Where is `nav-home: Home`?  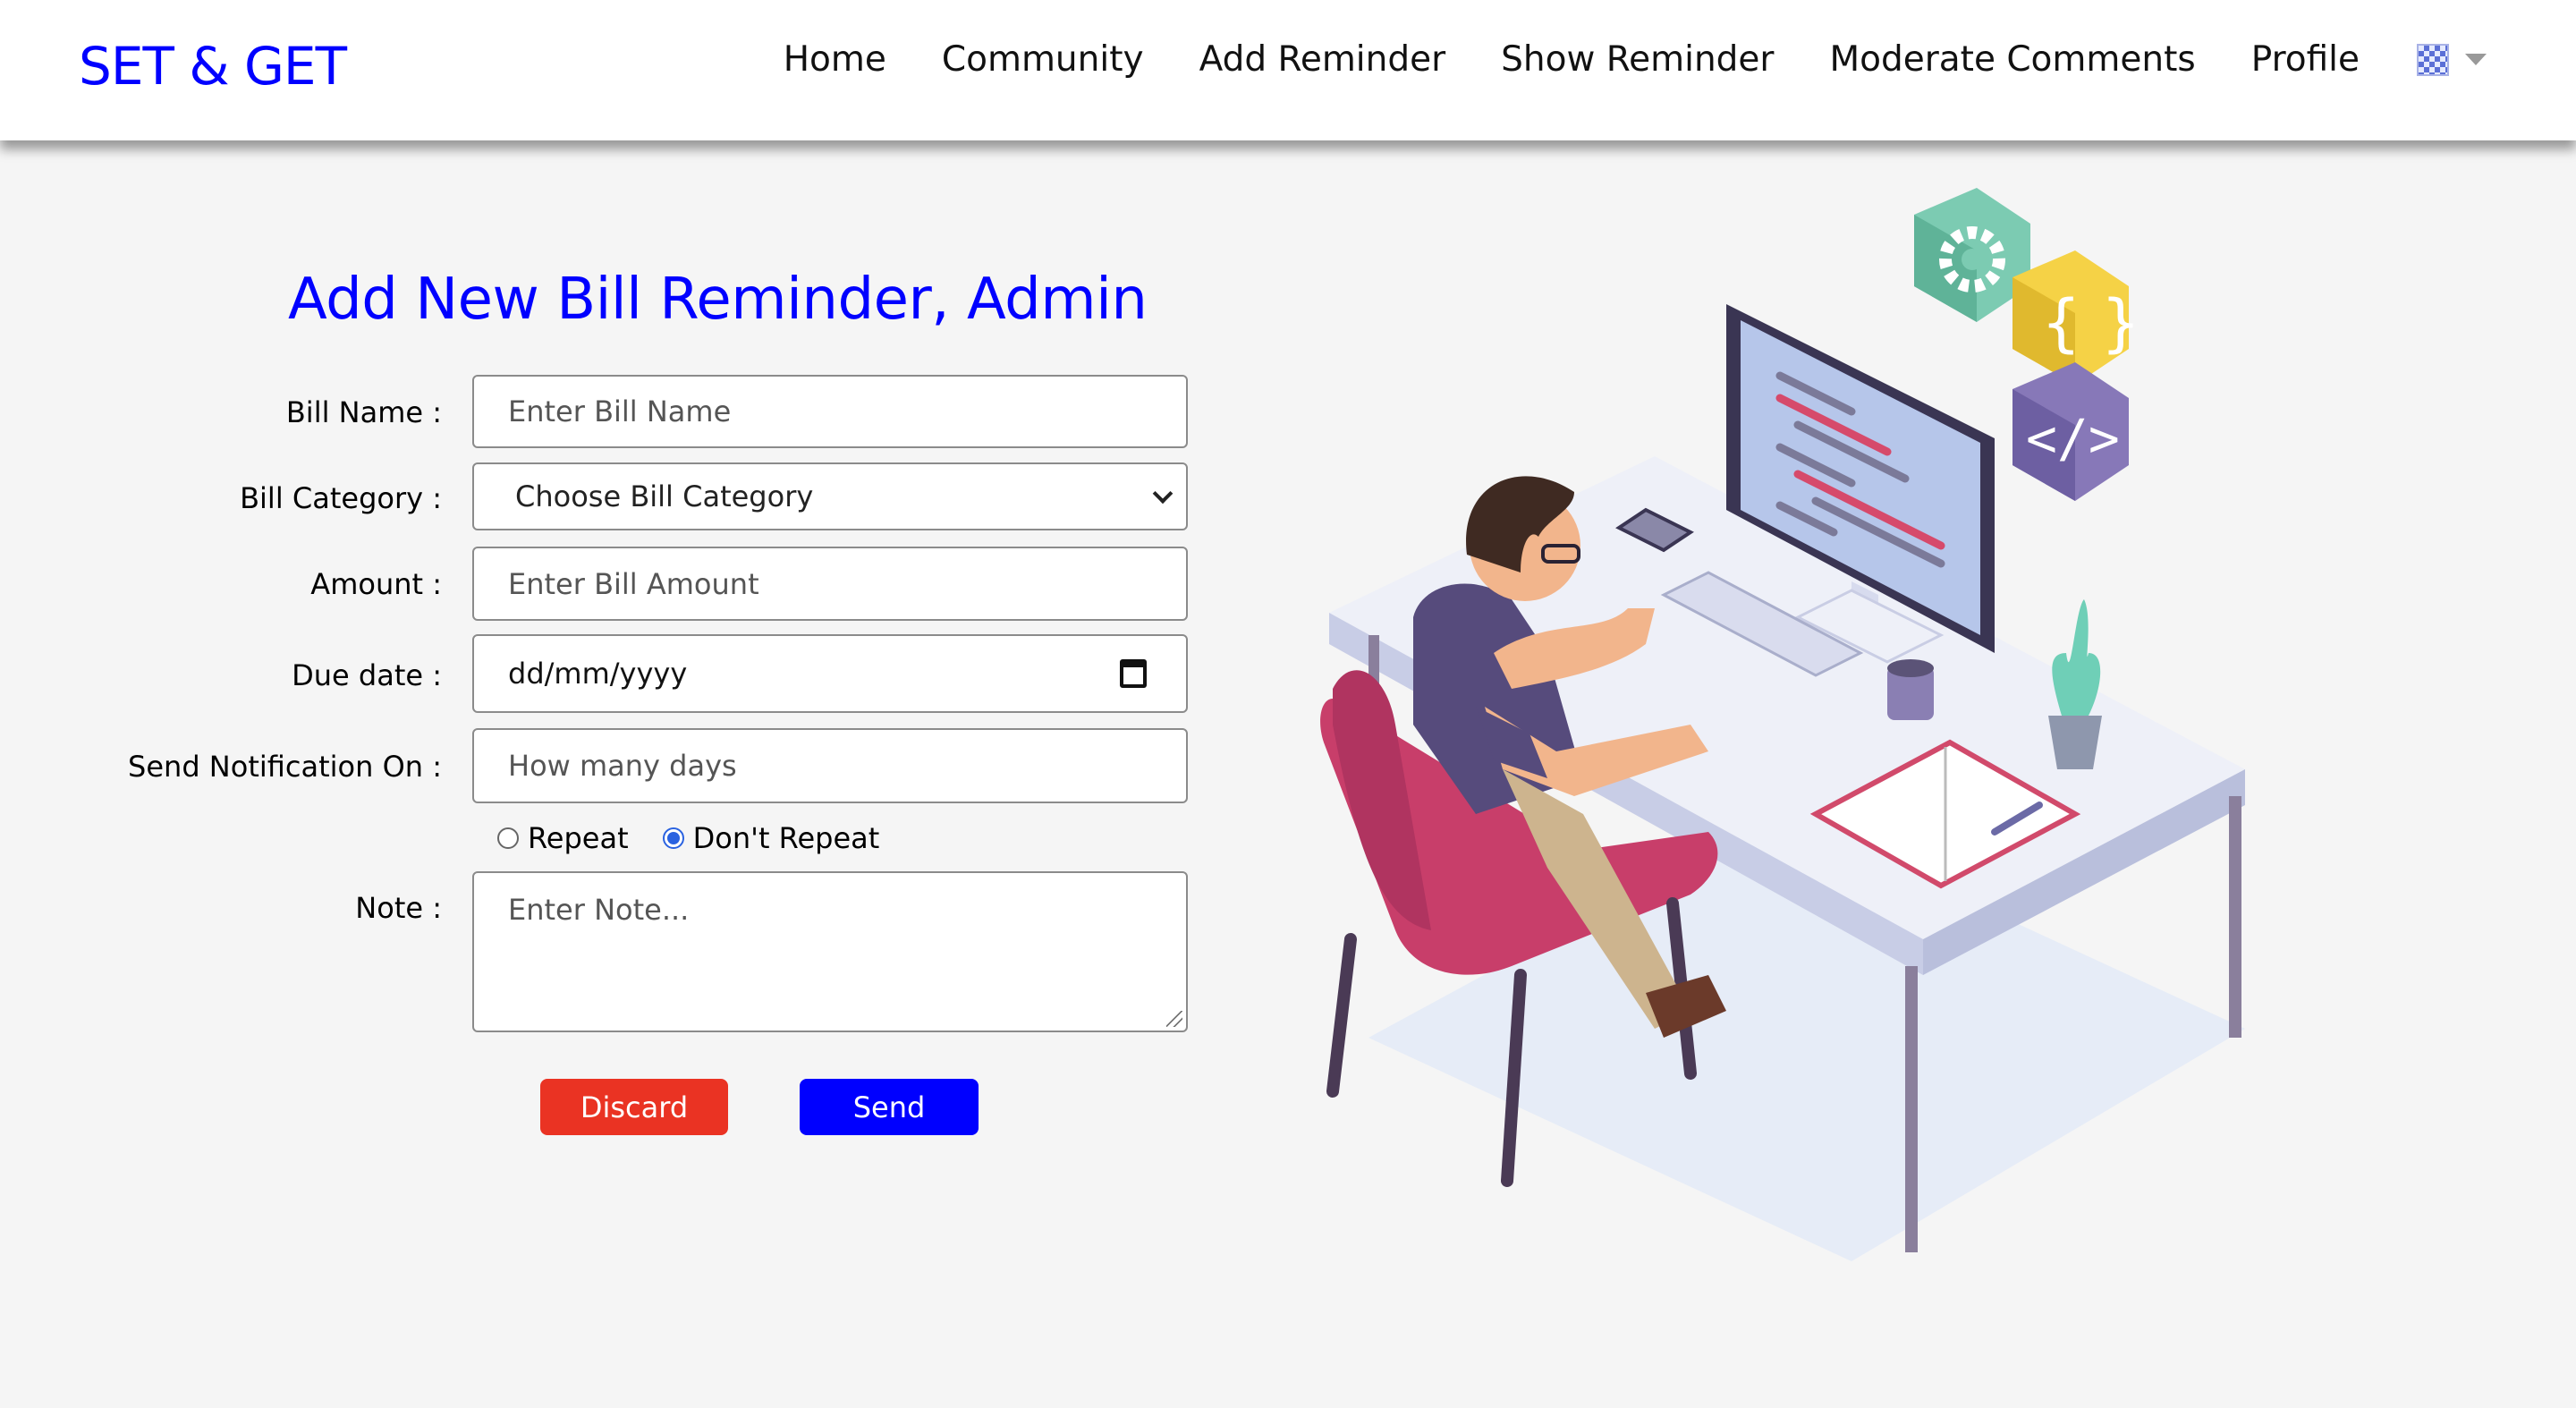 nav-home: Home is located at coordinates (835, 60).